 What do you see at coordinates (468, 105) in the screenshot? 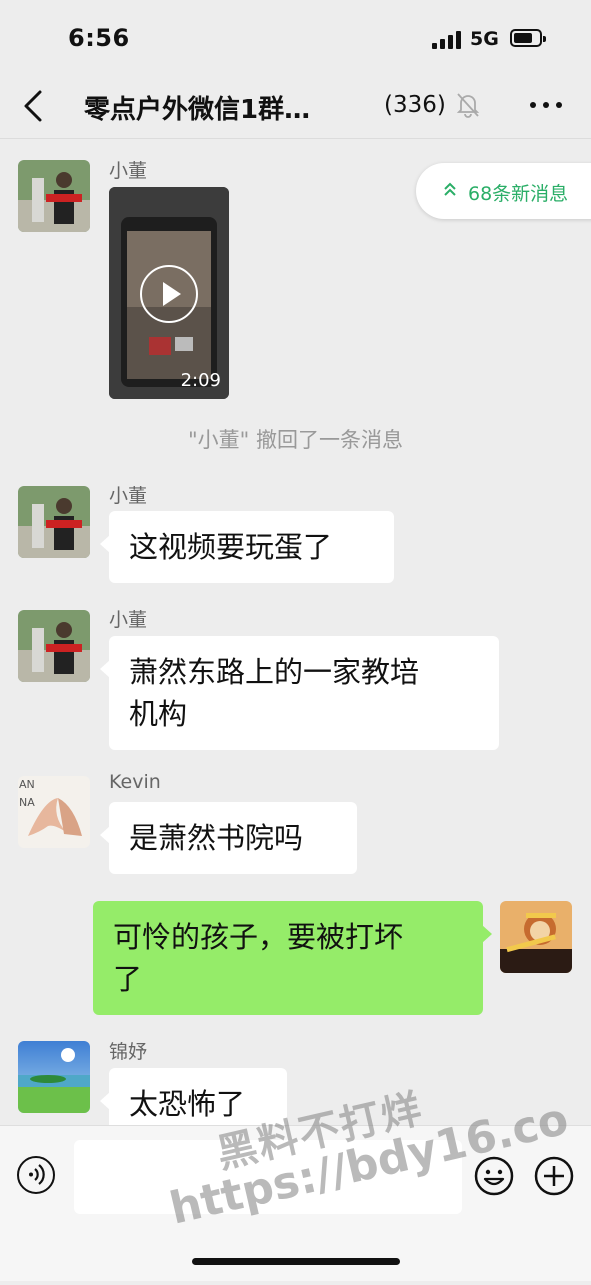
I see `mute-bell-icon` at bounding box center [468, 105].